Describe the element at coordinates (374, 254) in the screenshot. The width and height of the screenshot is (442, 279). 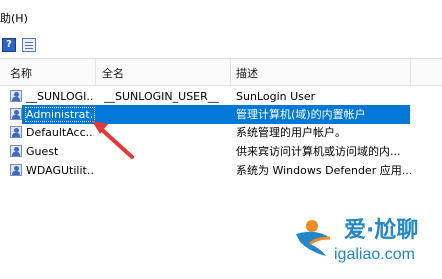
I see `watermark-domain: igaliao.com` at that location.